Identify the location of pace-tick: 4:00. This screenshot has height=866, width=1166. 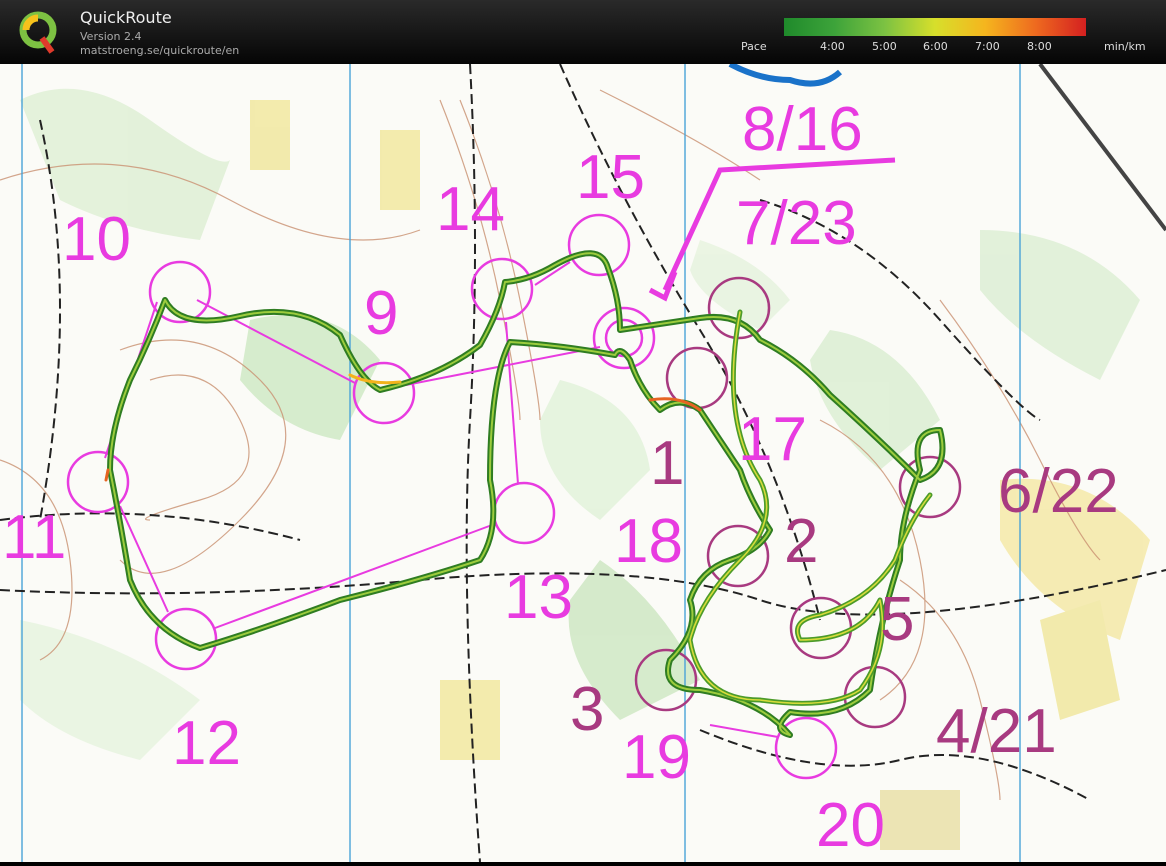
(832, 46).